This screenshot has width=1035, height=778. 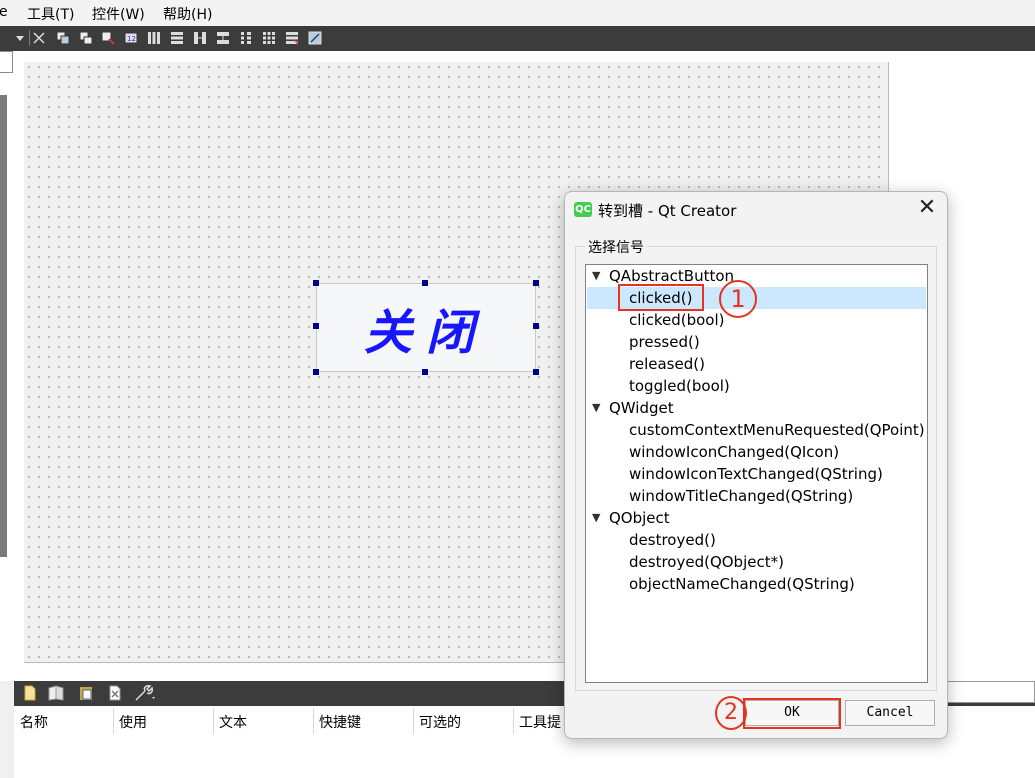 I want to click on tree-signal-destroyed: destroyed(), so click(x=672, y=540).